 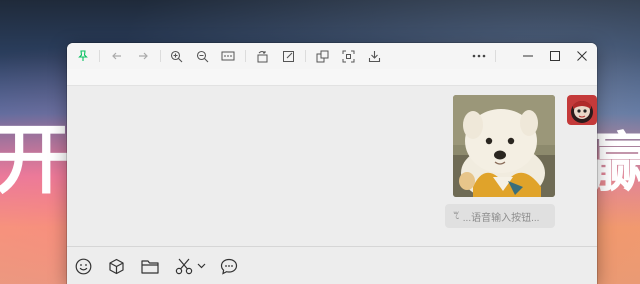 I want to click on download-icon, so click(x=374, y=56).